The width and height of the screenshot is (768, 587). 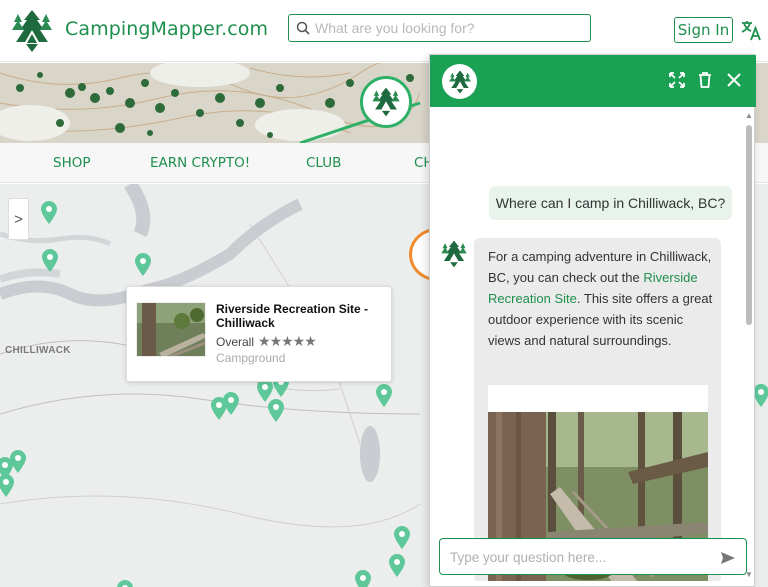 I want to click on chat-input-box, so click(x=593, y=556).